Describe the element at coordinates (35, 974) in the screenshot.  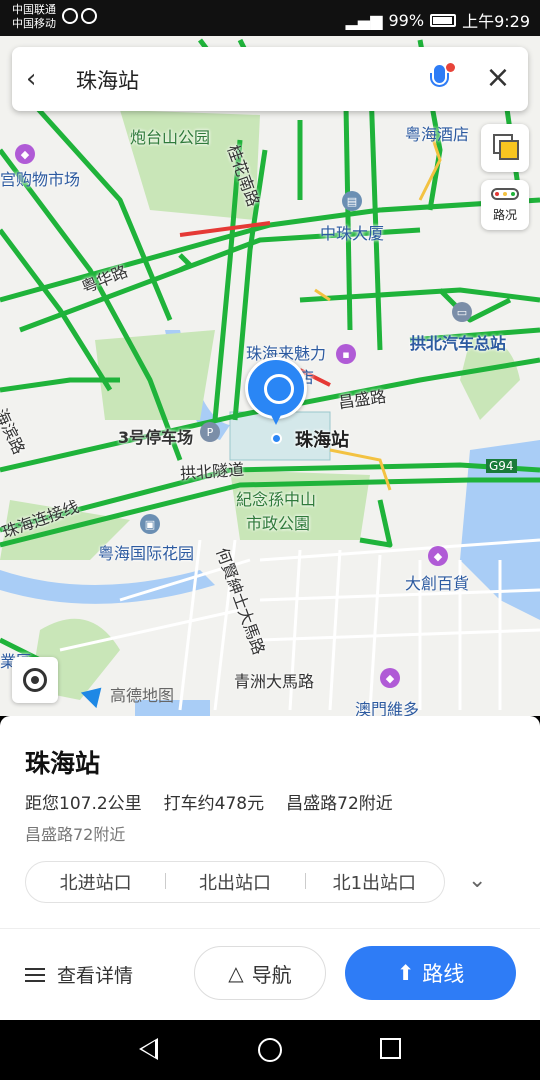
I see `list-icon` at that location.